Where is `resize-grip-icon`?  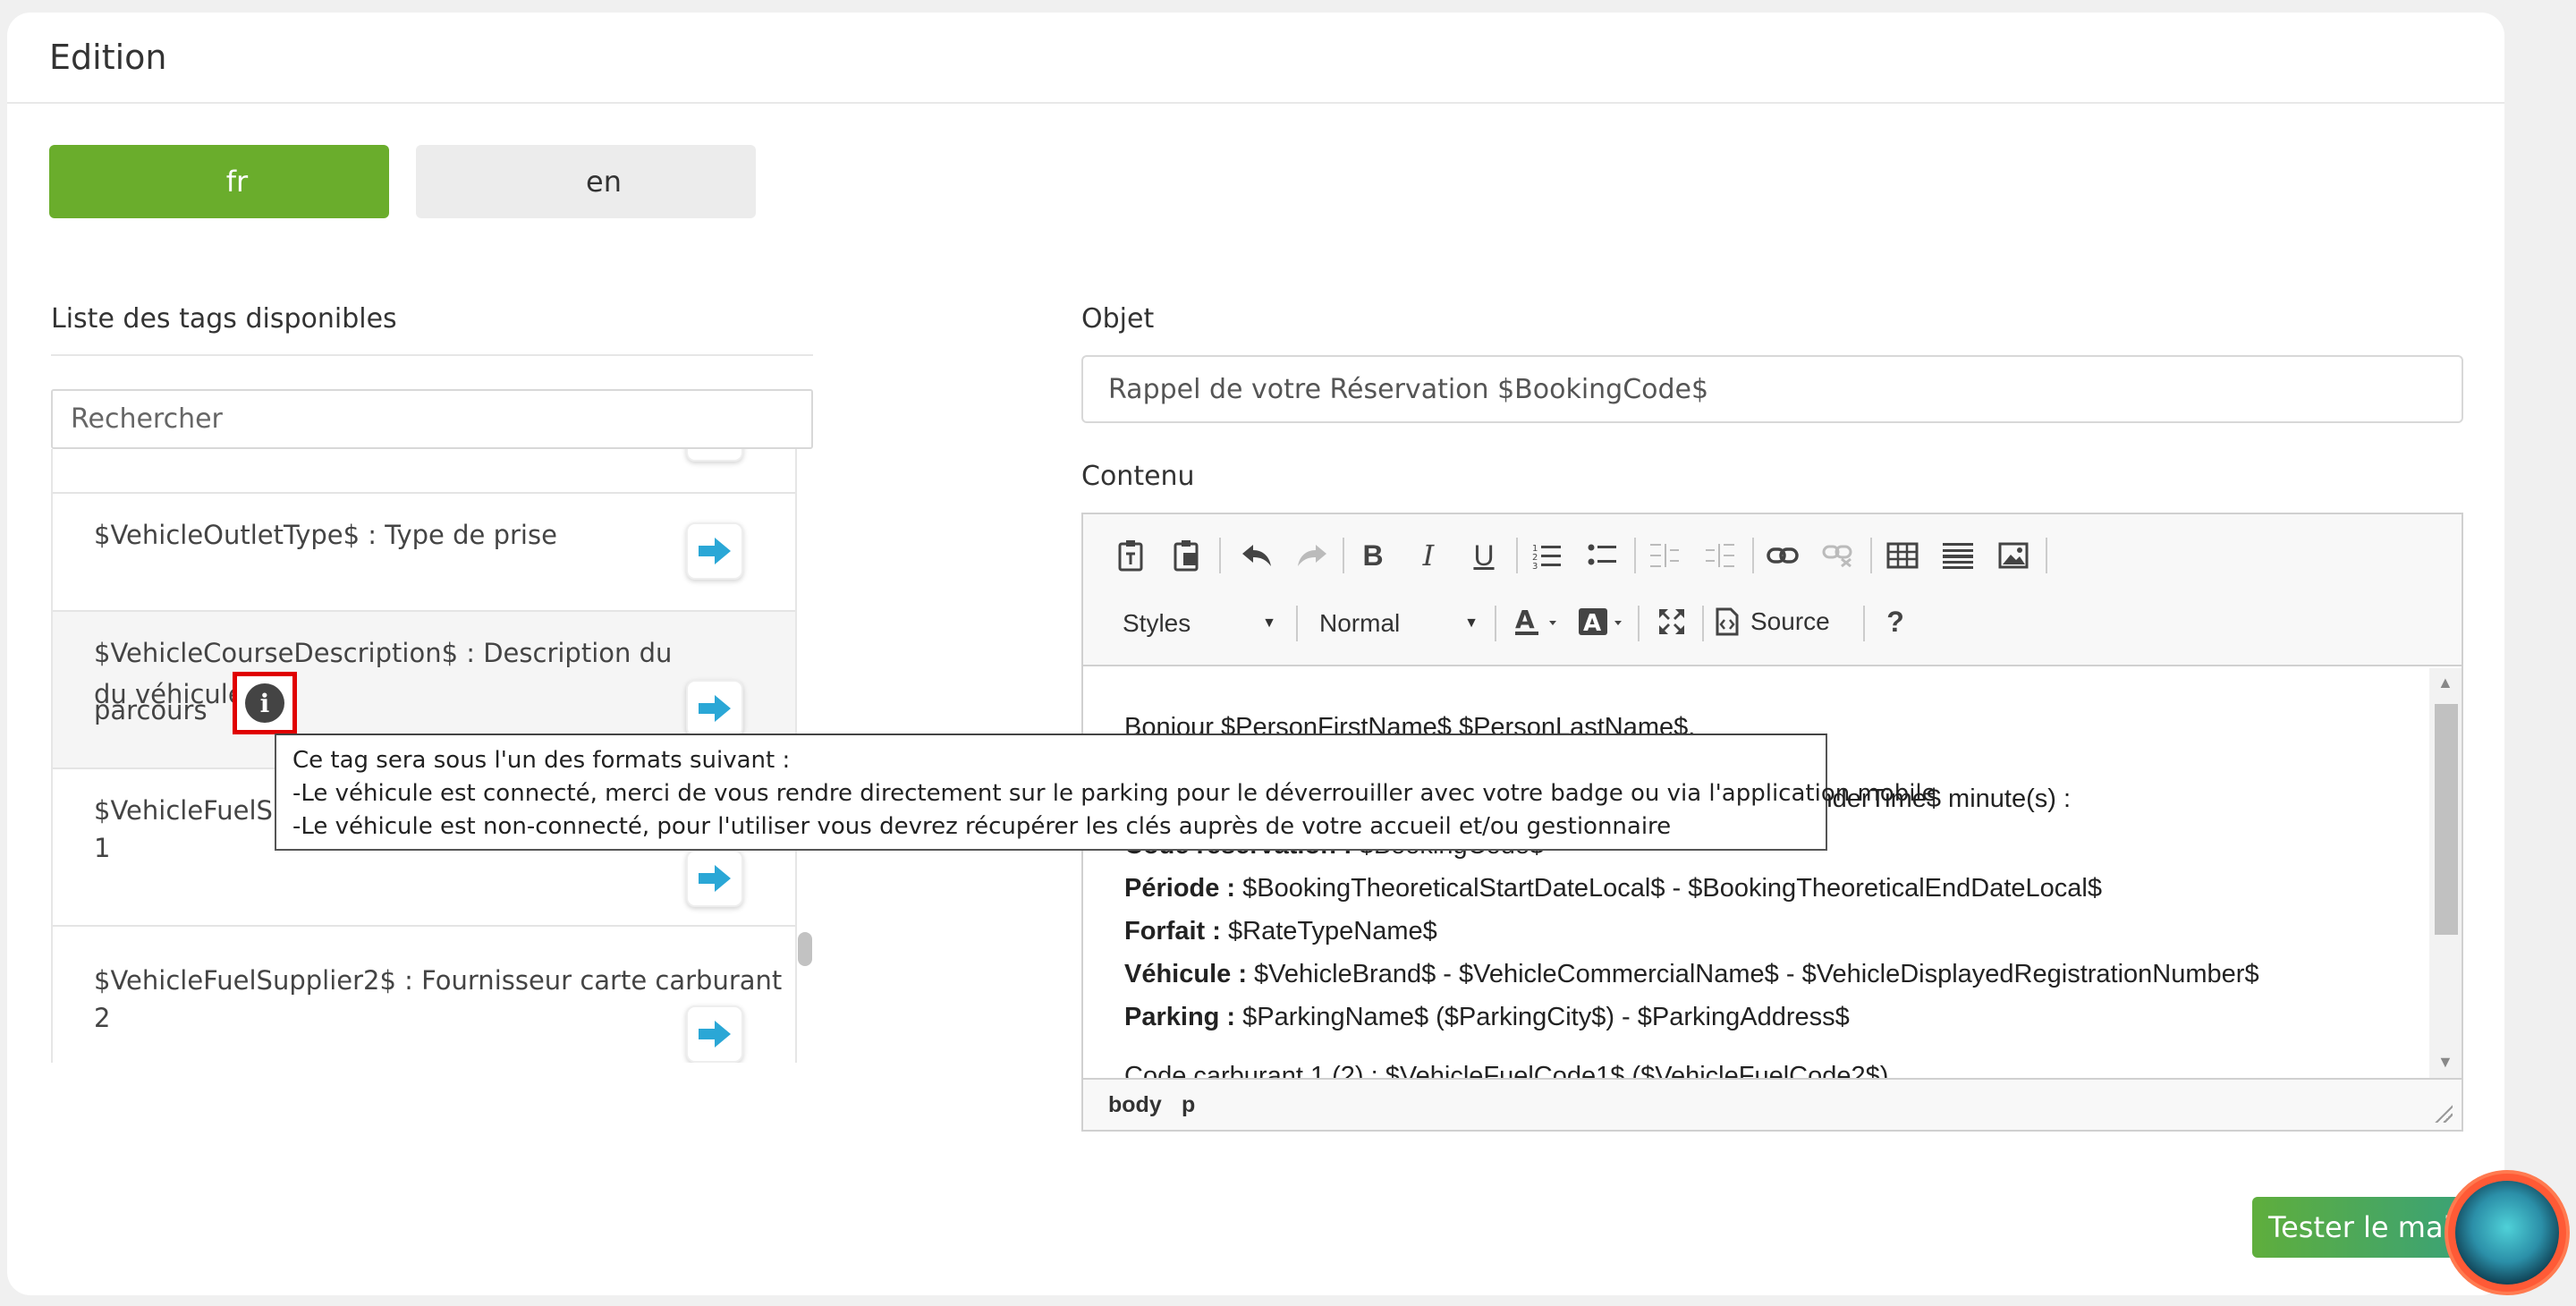 resize-grip-icon is located at coordinates (2443, 1113).